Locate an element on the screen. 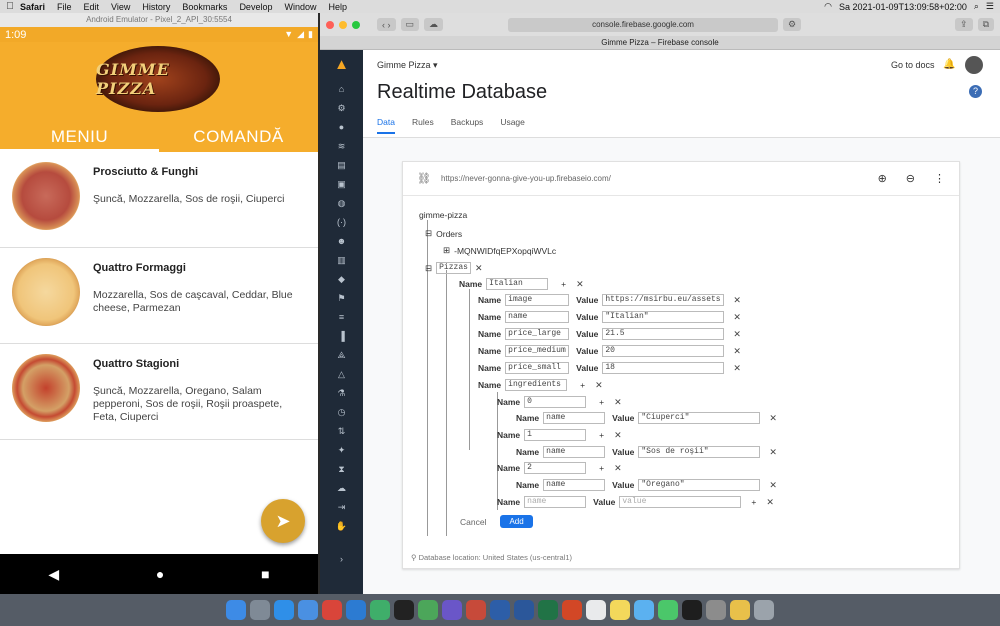 The image size is (1000, 626). send-order-button: ➤ is located at coordinates (283, 521).